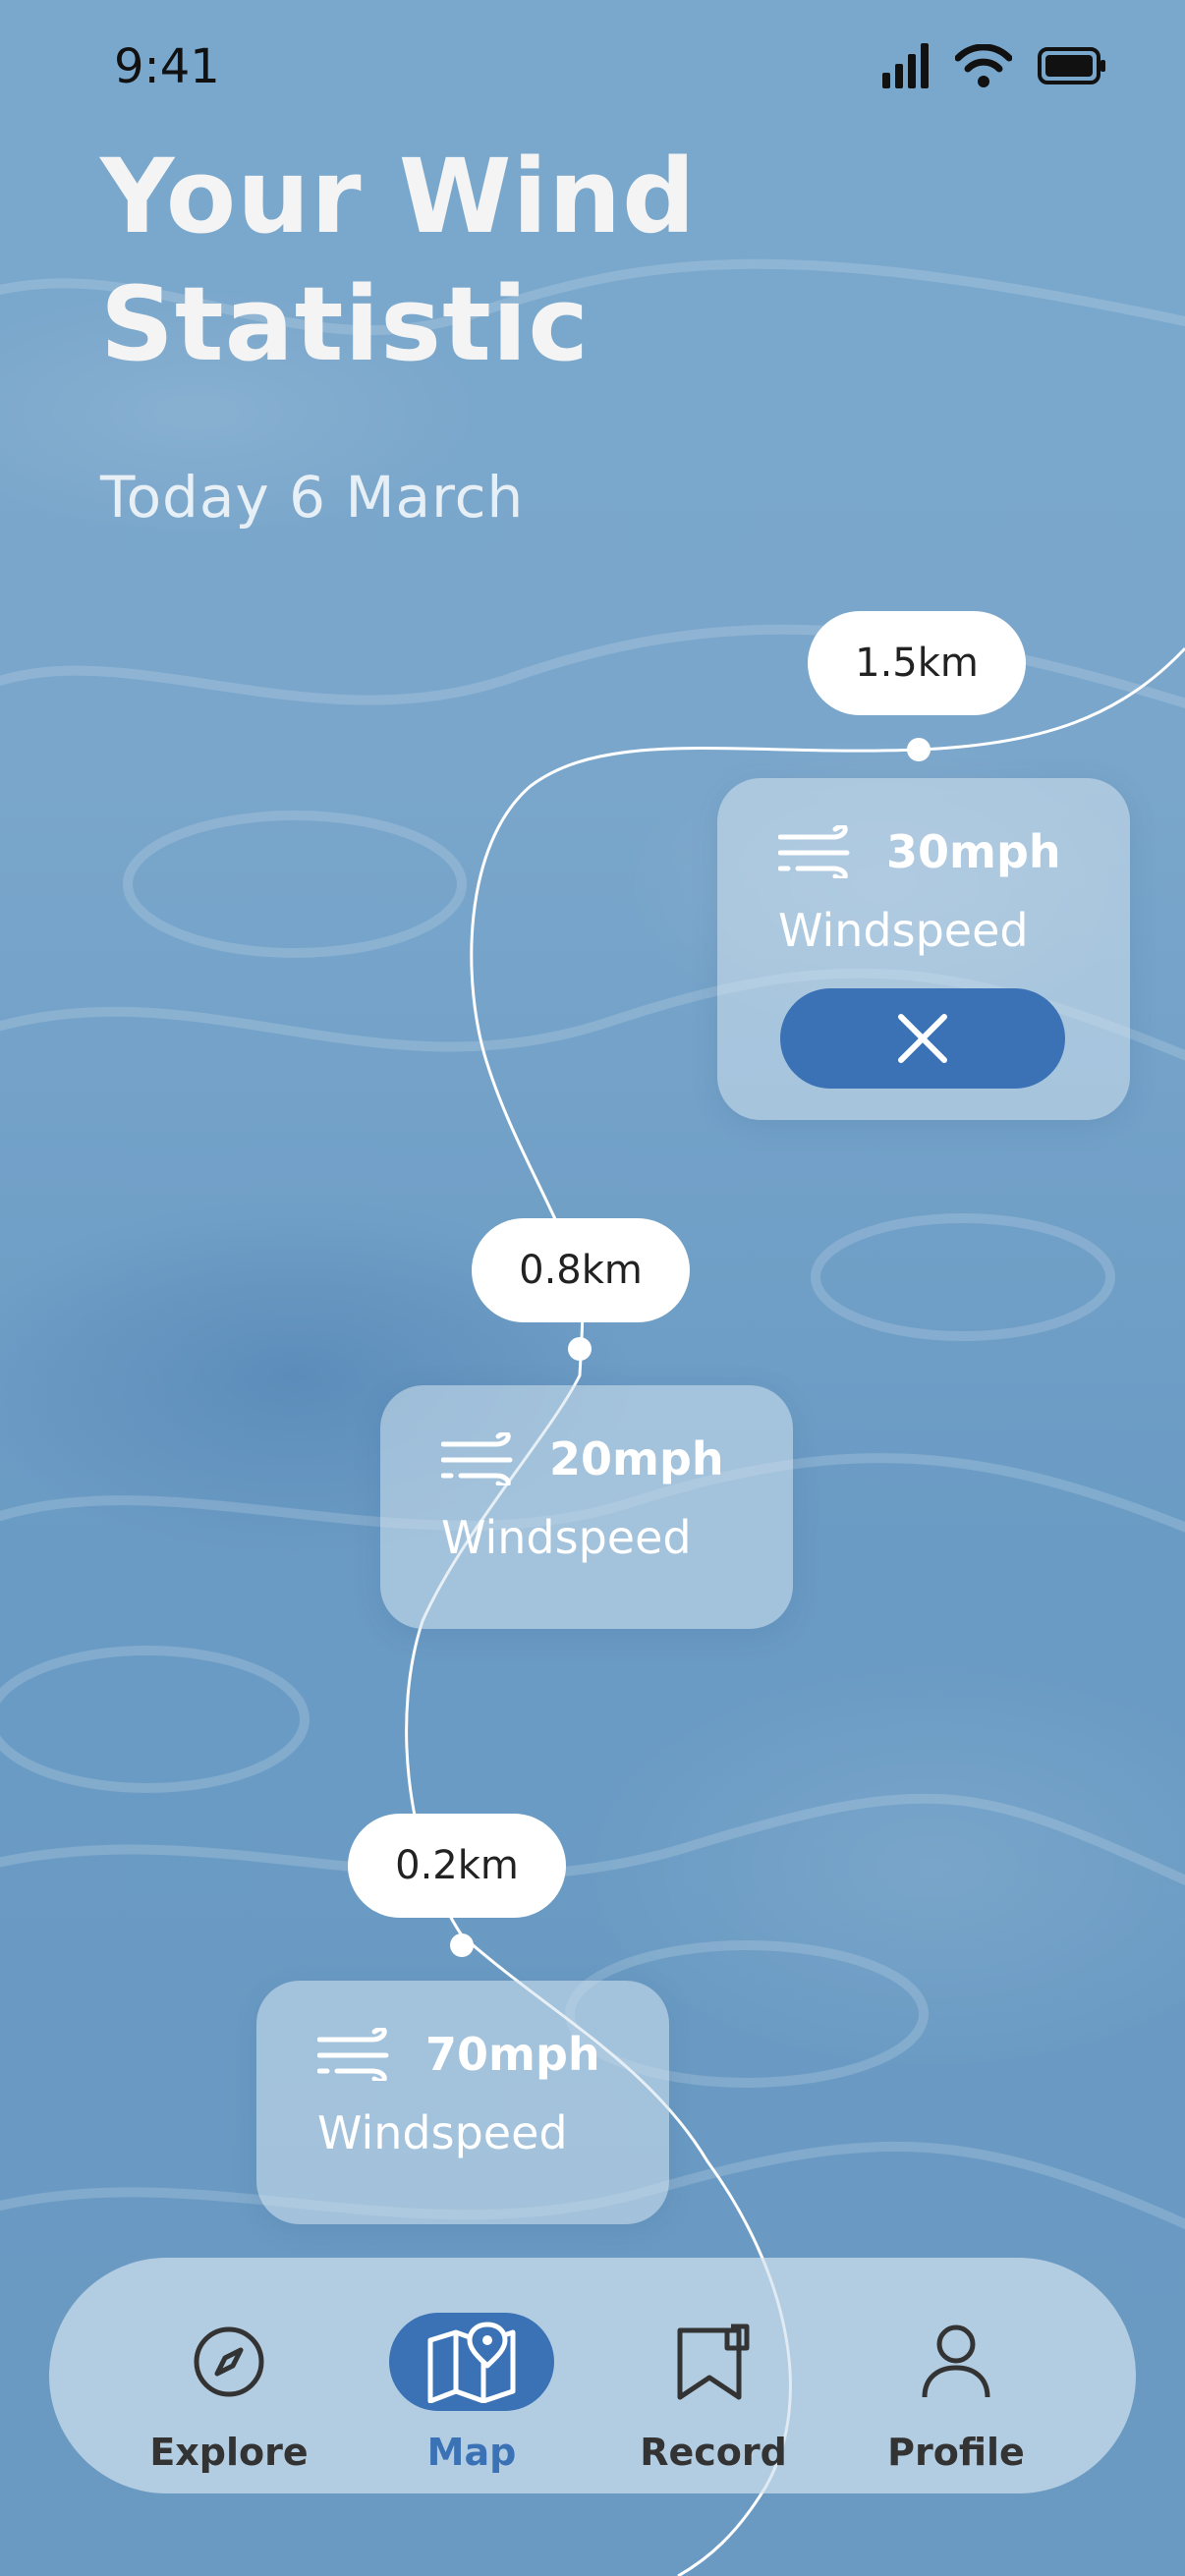  I want to click on map-icon, so click(472, 2362).